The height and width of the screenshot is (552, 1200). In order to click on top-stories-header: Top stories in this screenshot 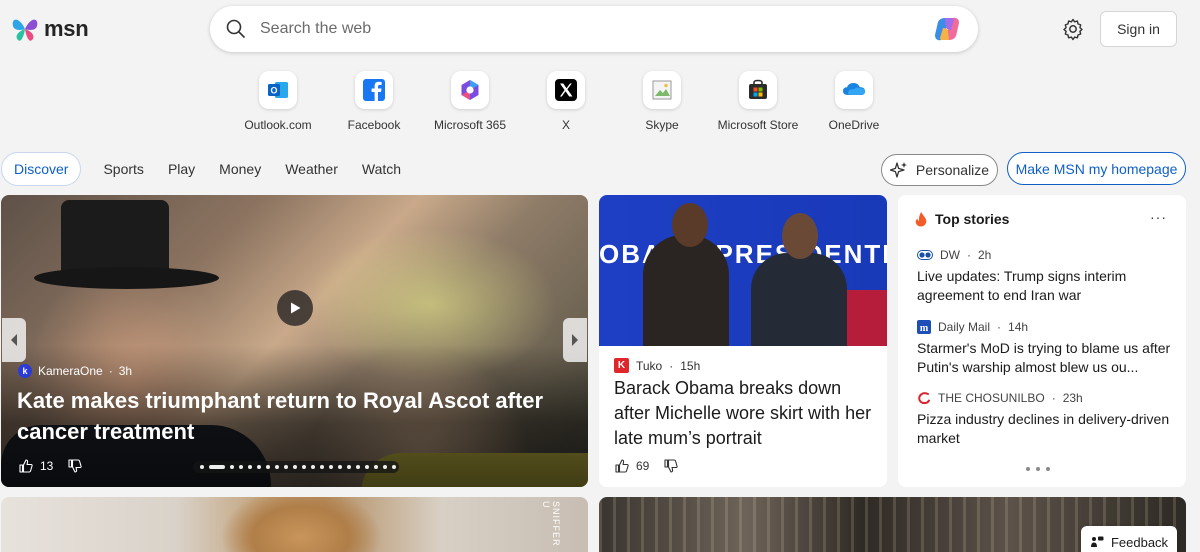, I will do `click(961, 219)`.